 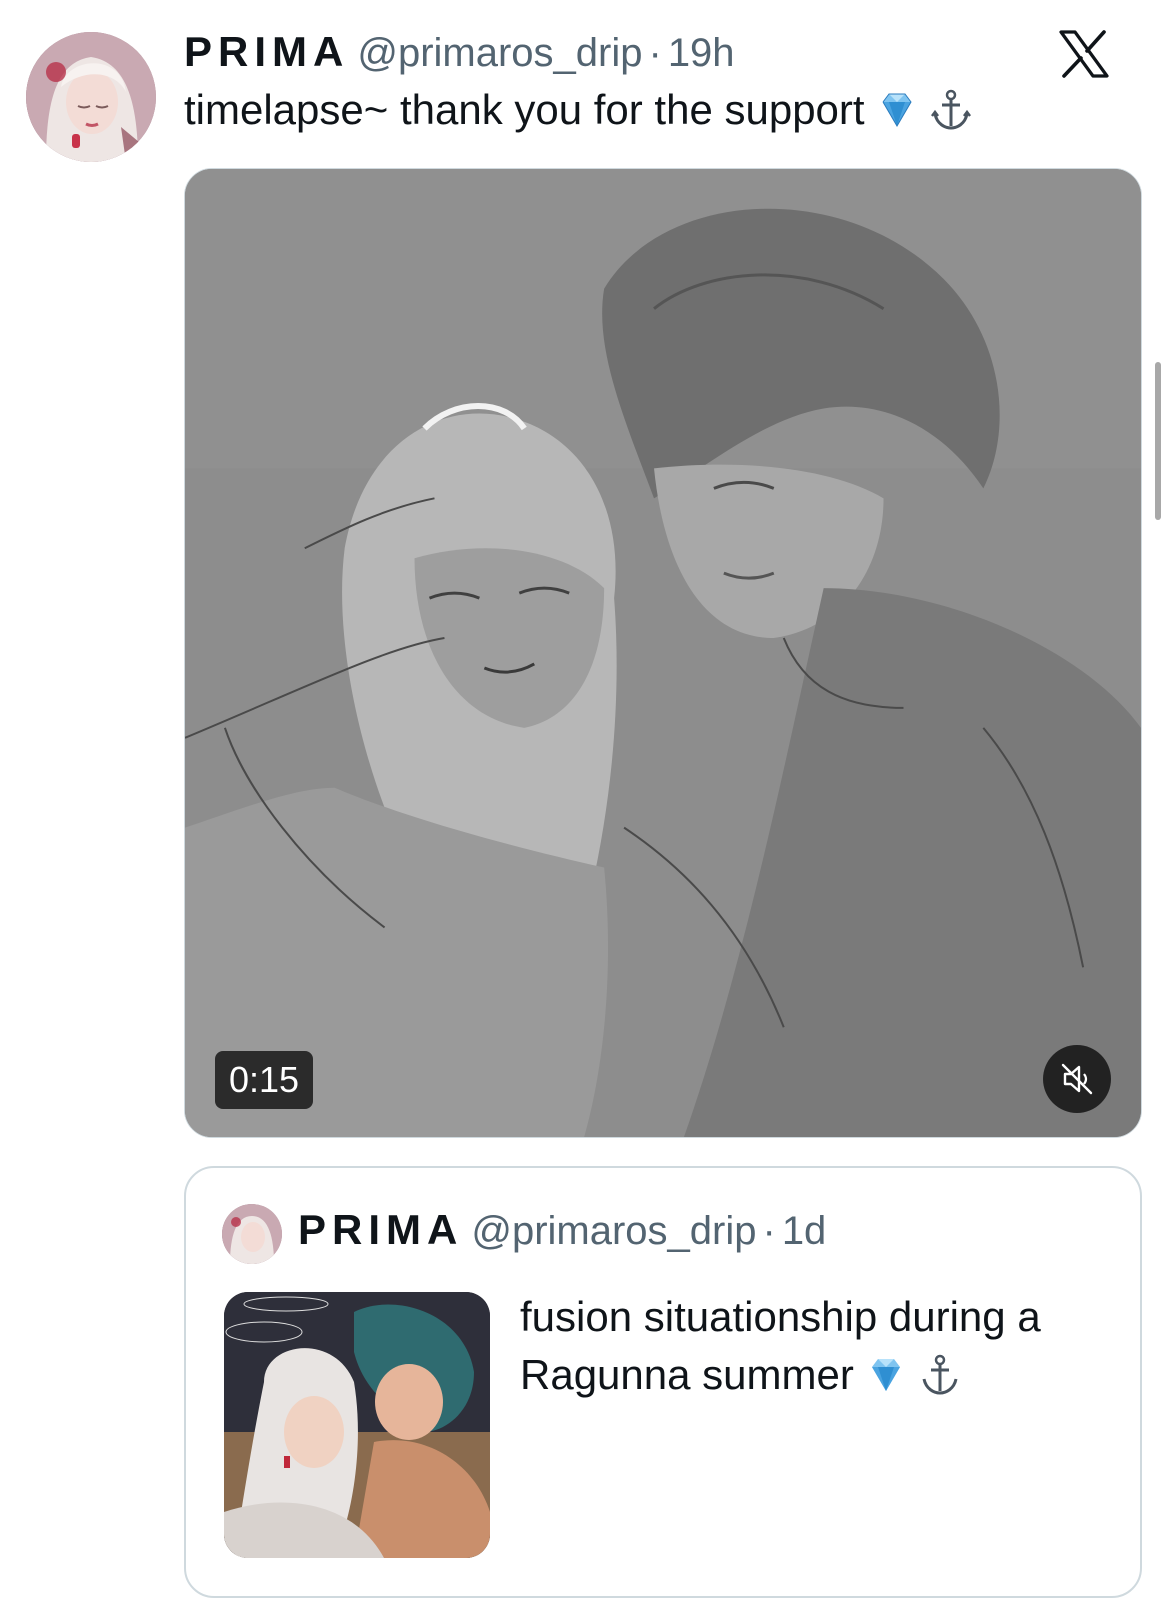 I want to click on post-text-content: timelapse~ thank you for the support, so click(x=524, y=109).